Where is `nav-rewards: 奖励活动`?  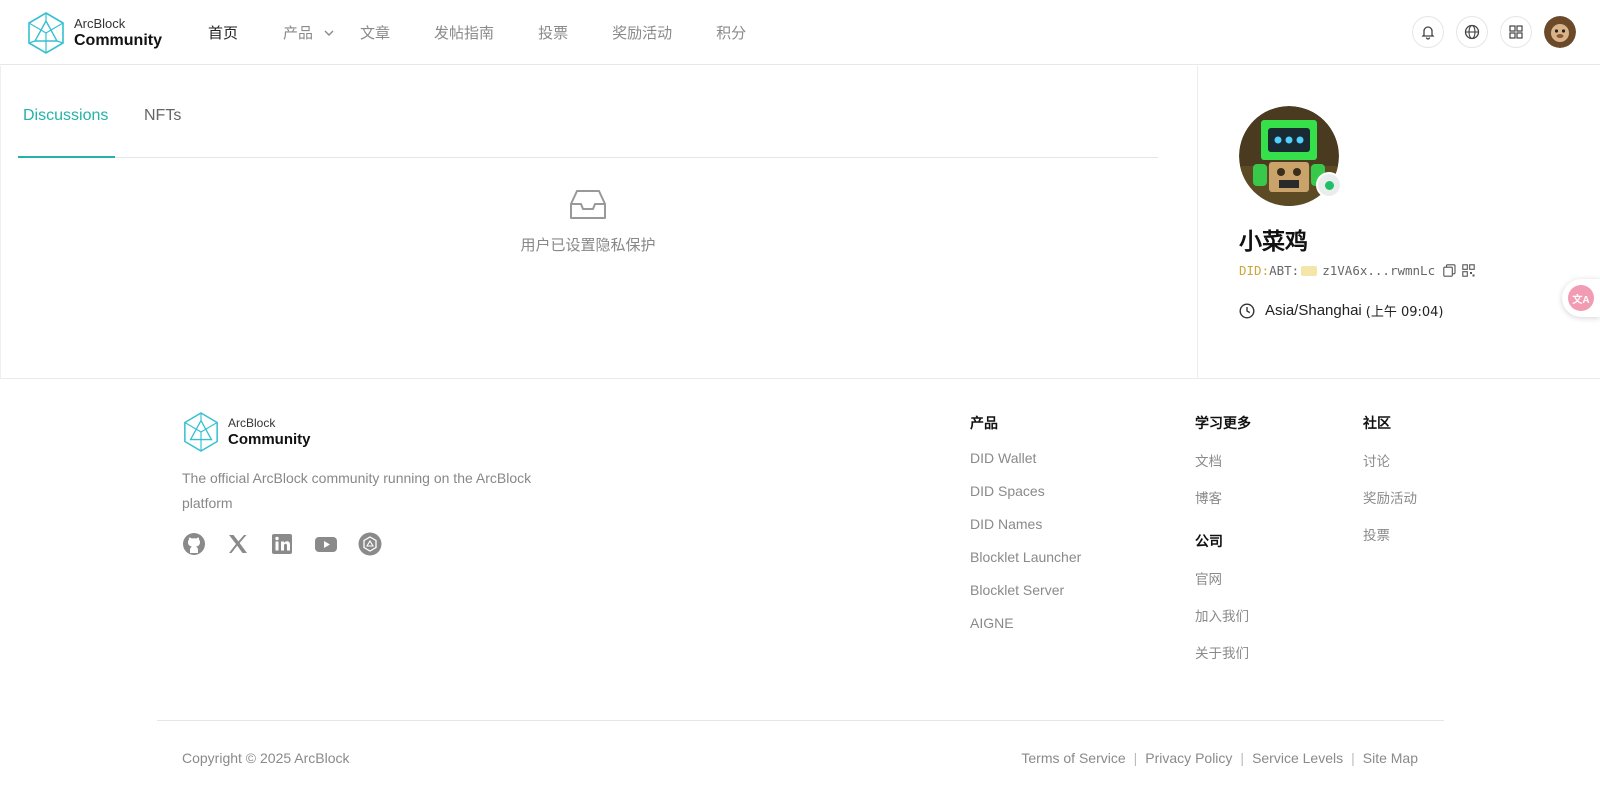 nav-rewards: 奖励活动 is located at coordinates (642, 32).